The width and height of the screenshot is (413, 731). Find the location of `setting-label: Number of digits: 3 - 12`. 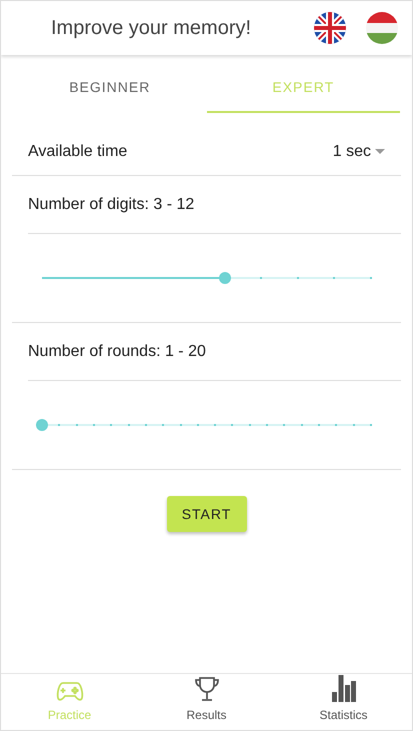

setting-label: Number of digits: 3 - 12 is located at coordinates (111, 204).